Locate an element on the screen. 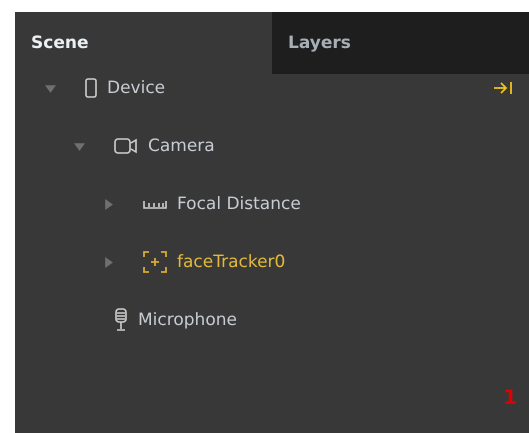 Image resolution: width=529 pixels, height=433 pixels. annotation-number: 1 is located at coordinates (510, 397).